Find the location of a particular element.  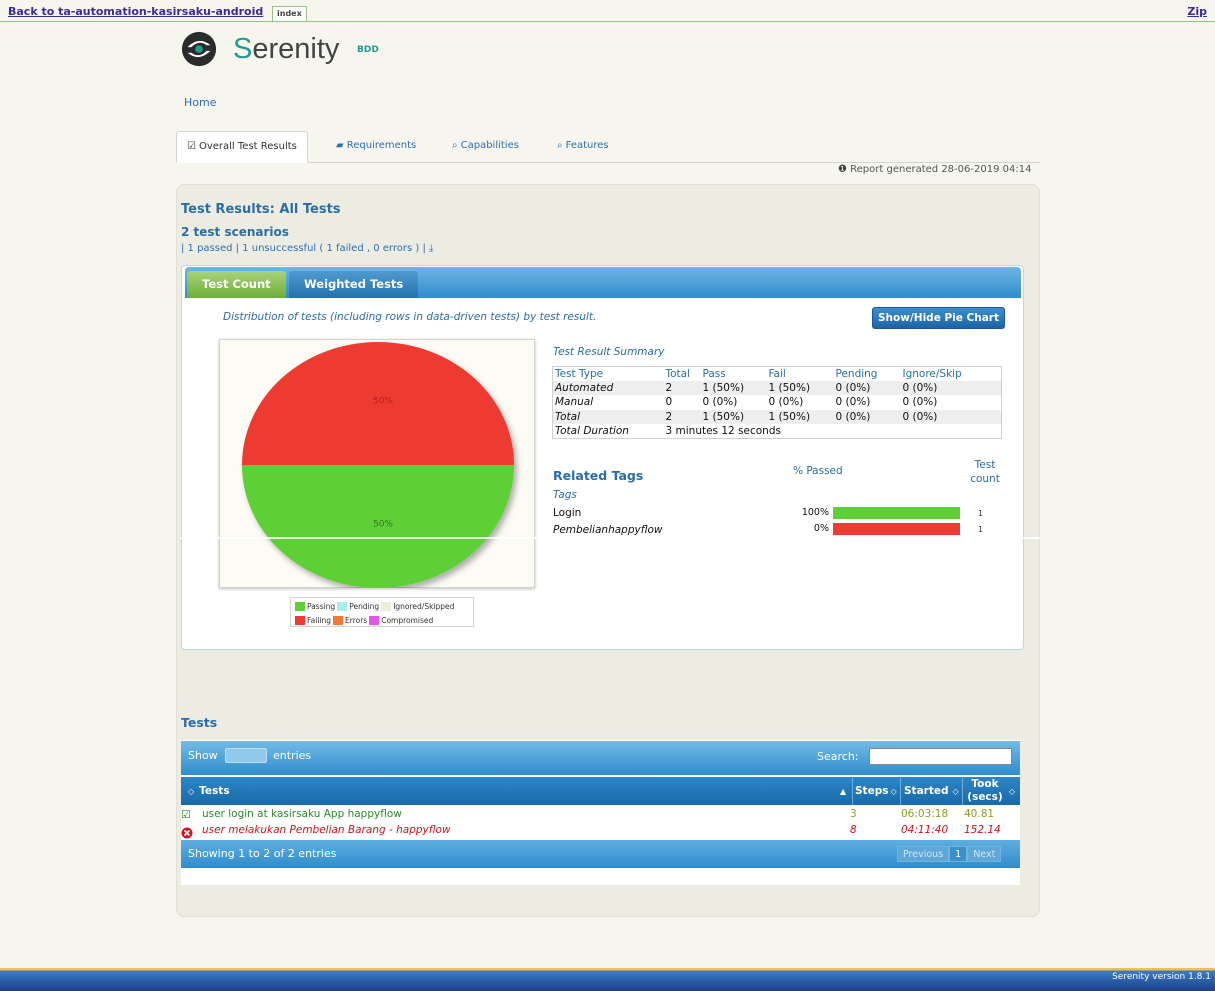

serenity-logo-icon is located at coordinates (199, 49).